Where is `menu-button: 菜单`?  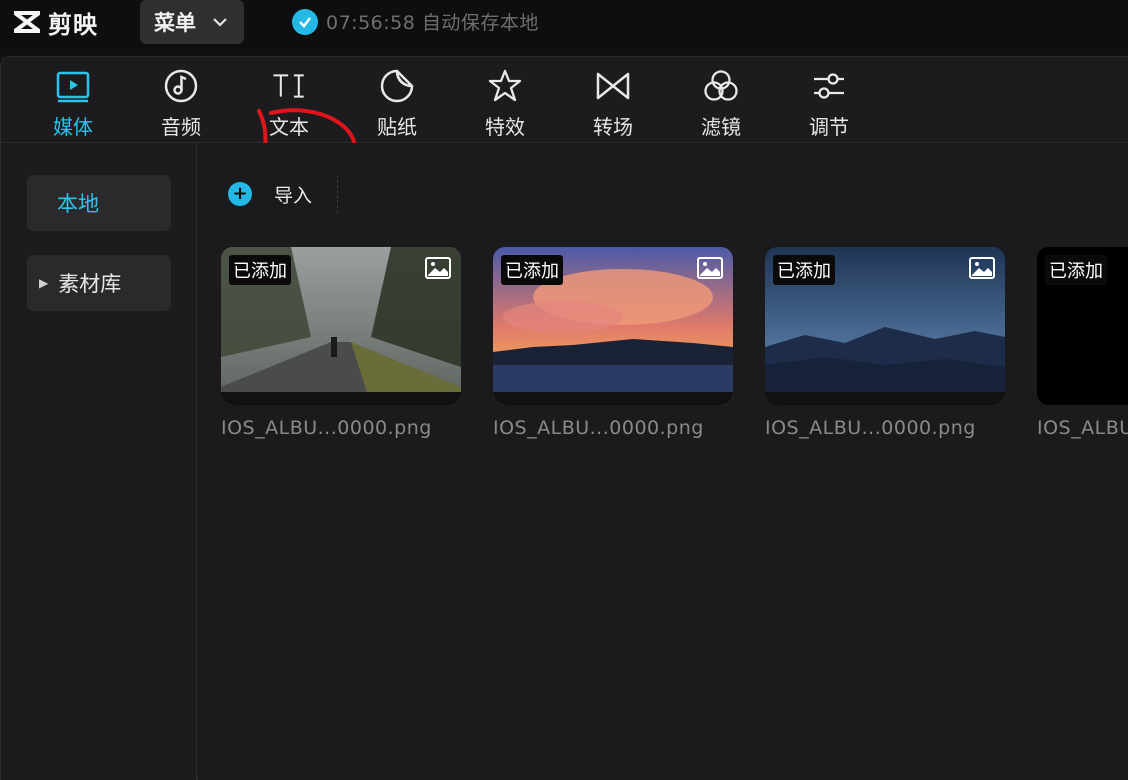
menu-button: 菜单 is located at coordinates (192, 22).